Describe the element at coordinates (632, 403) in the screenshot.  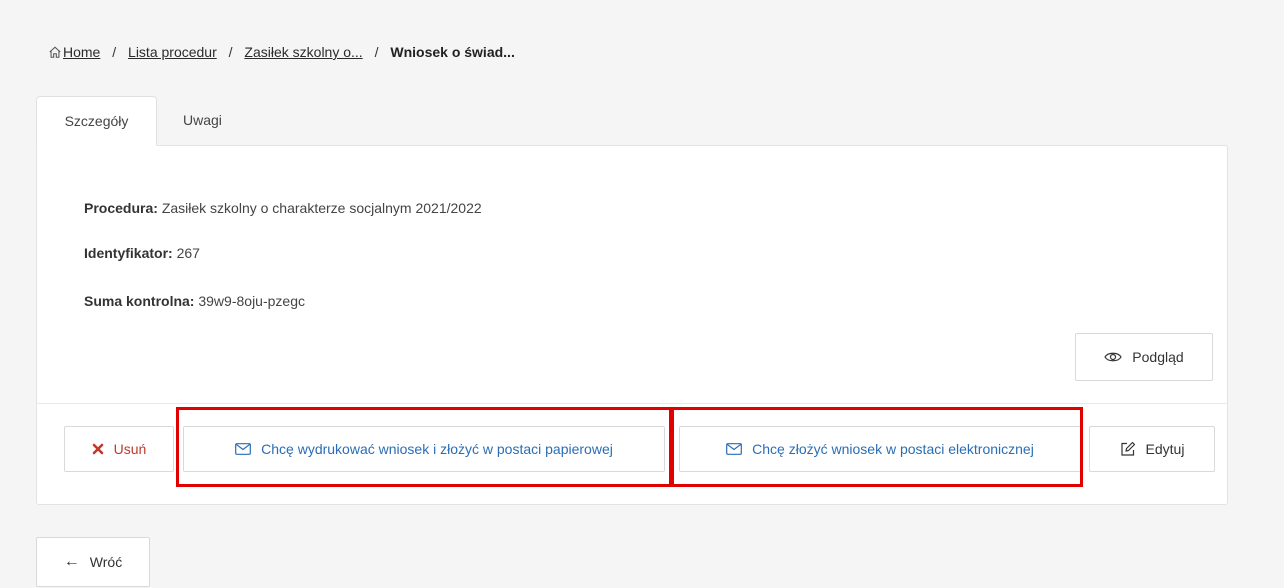
I see `divider` at that location.